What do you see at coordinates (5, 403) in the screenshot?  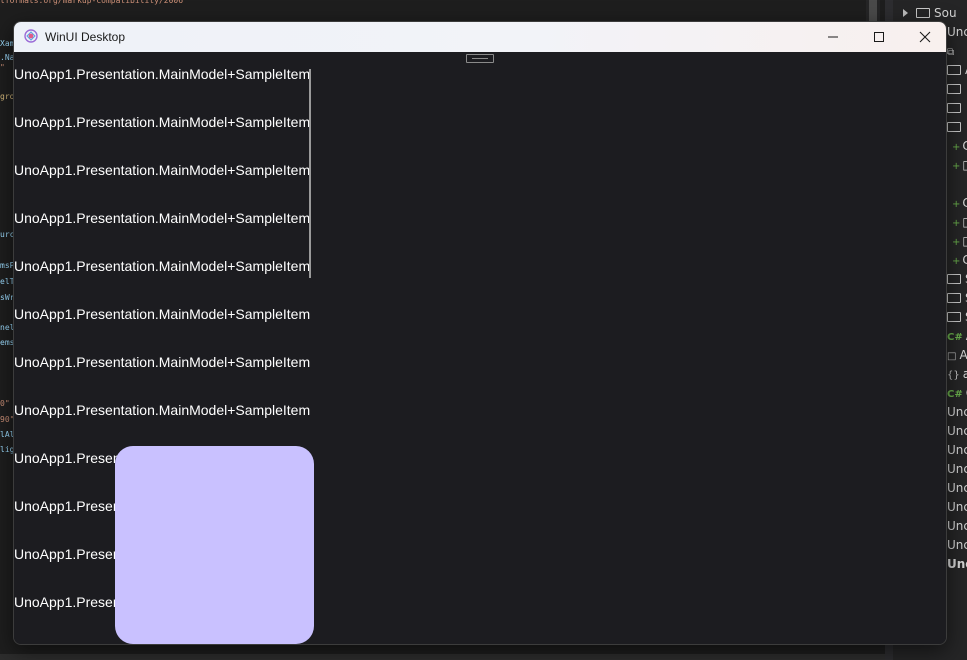 I see `code-line: 0"` at bounding box center [5, 403].